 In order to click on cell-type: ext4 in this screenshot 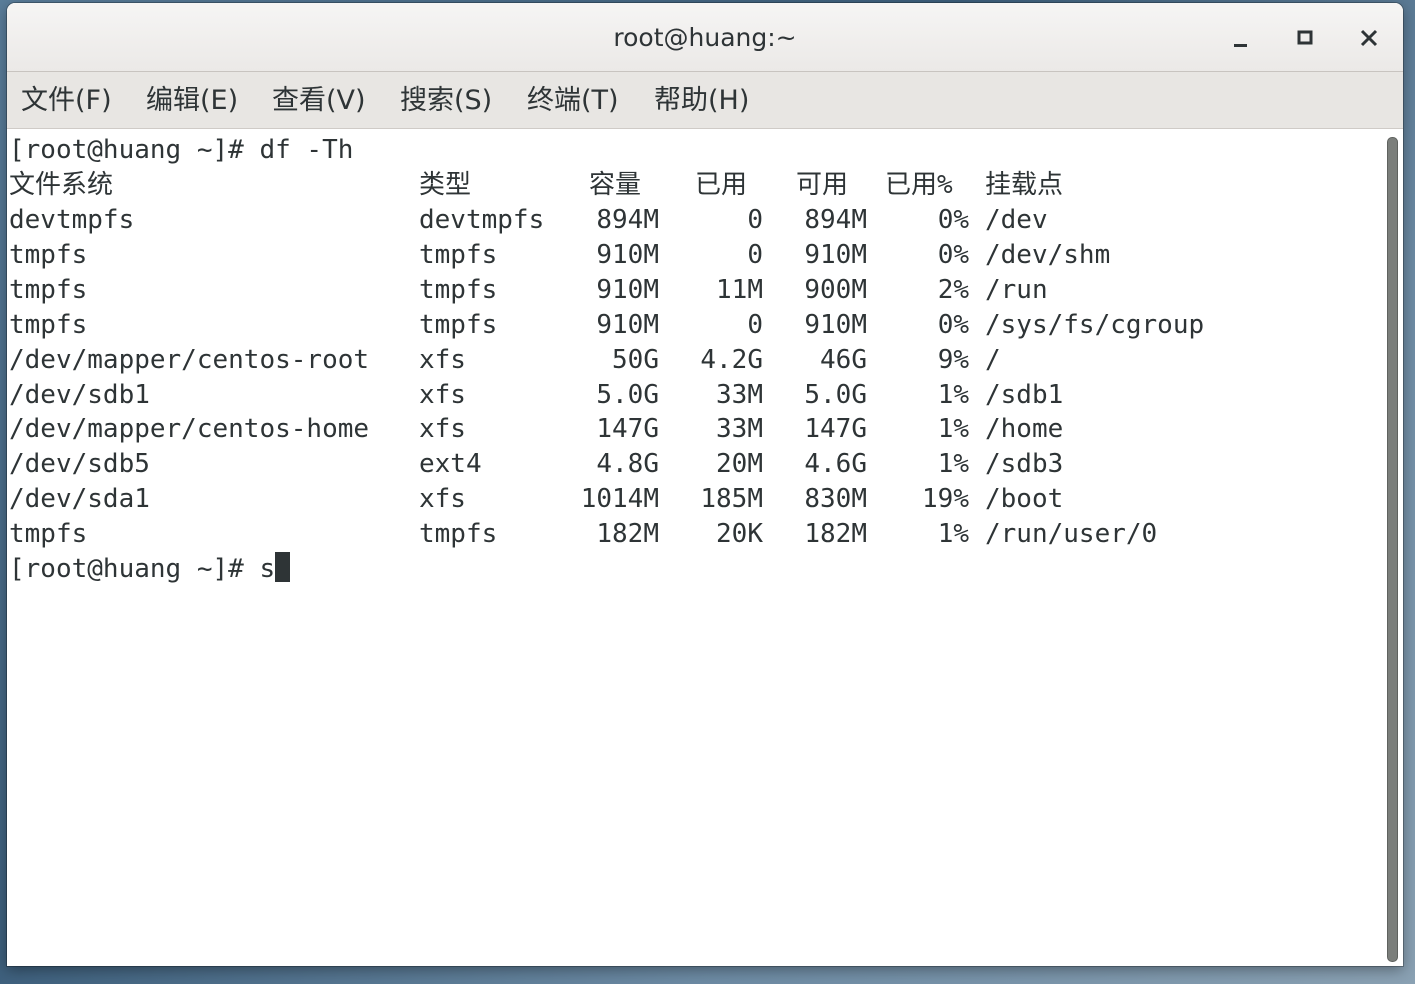, I will do `click(450, 464)`.